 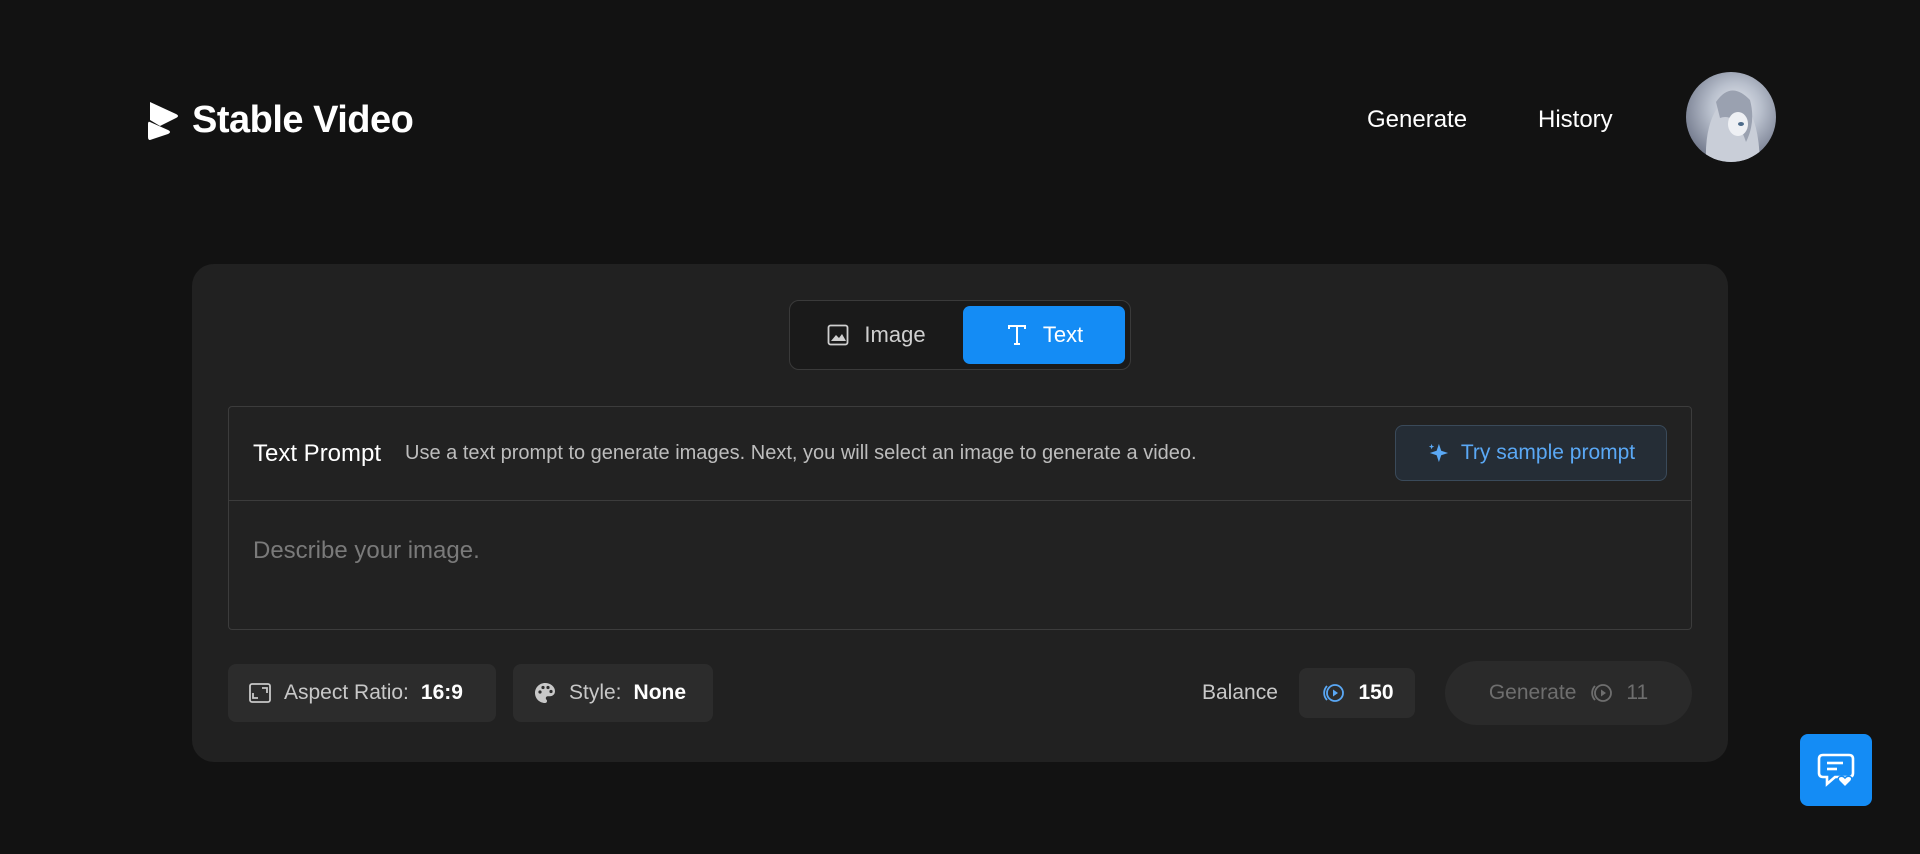 What do you see at coordinates (441, 692) in the screenshot?
I see `aspect-ratio-value: 16:9` at bounding box center [441, 692].